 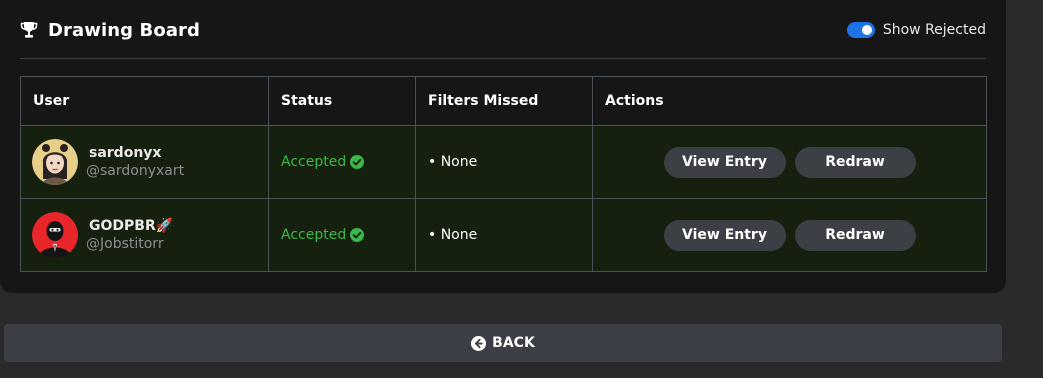 I want to click on user-info: GODPBR🚀 @Jobstitorr, so click(x=144, y=235).